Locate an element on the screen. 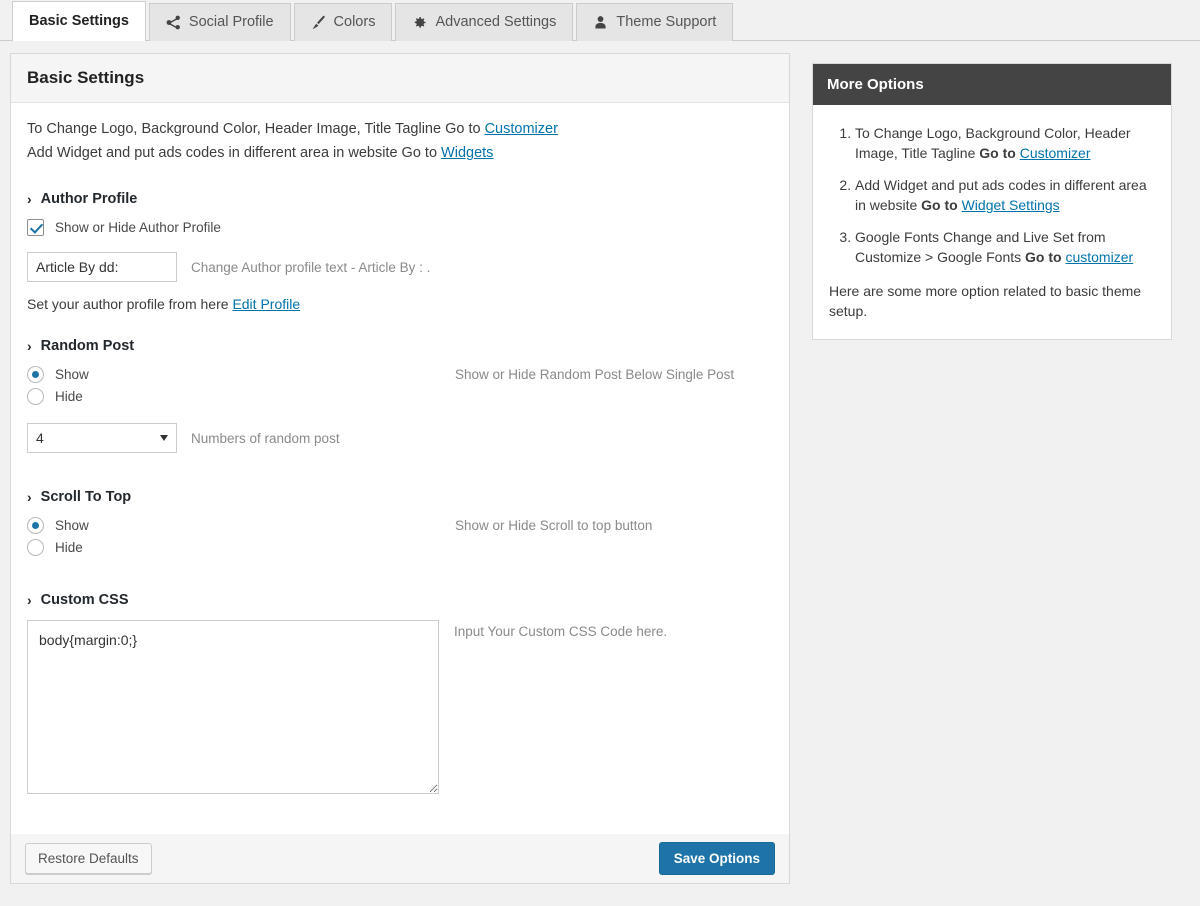 This screenshot has width=1200, height=906. author-profile-toggle-row: Show or Hide Author Profile is located at coordinates (400, 227).